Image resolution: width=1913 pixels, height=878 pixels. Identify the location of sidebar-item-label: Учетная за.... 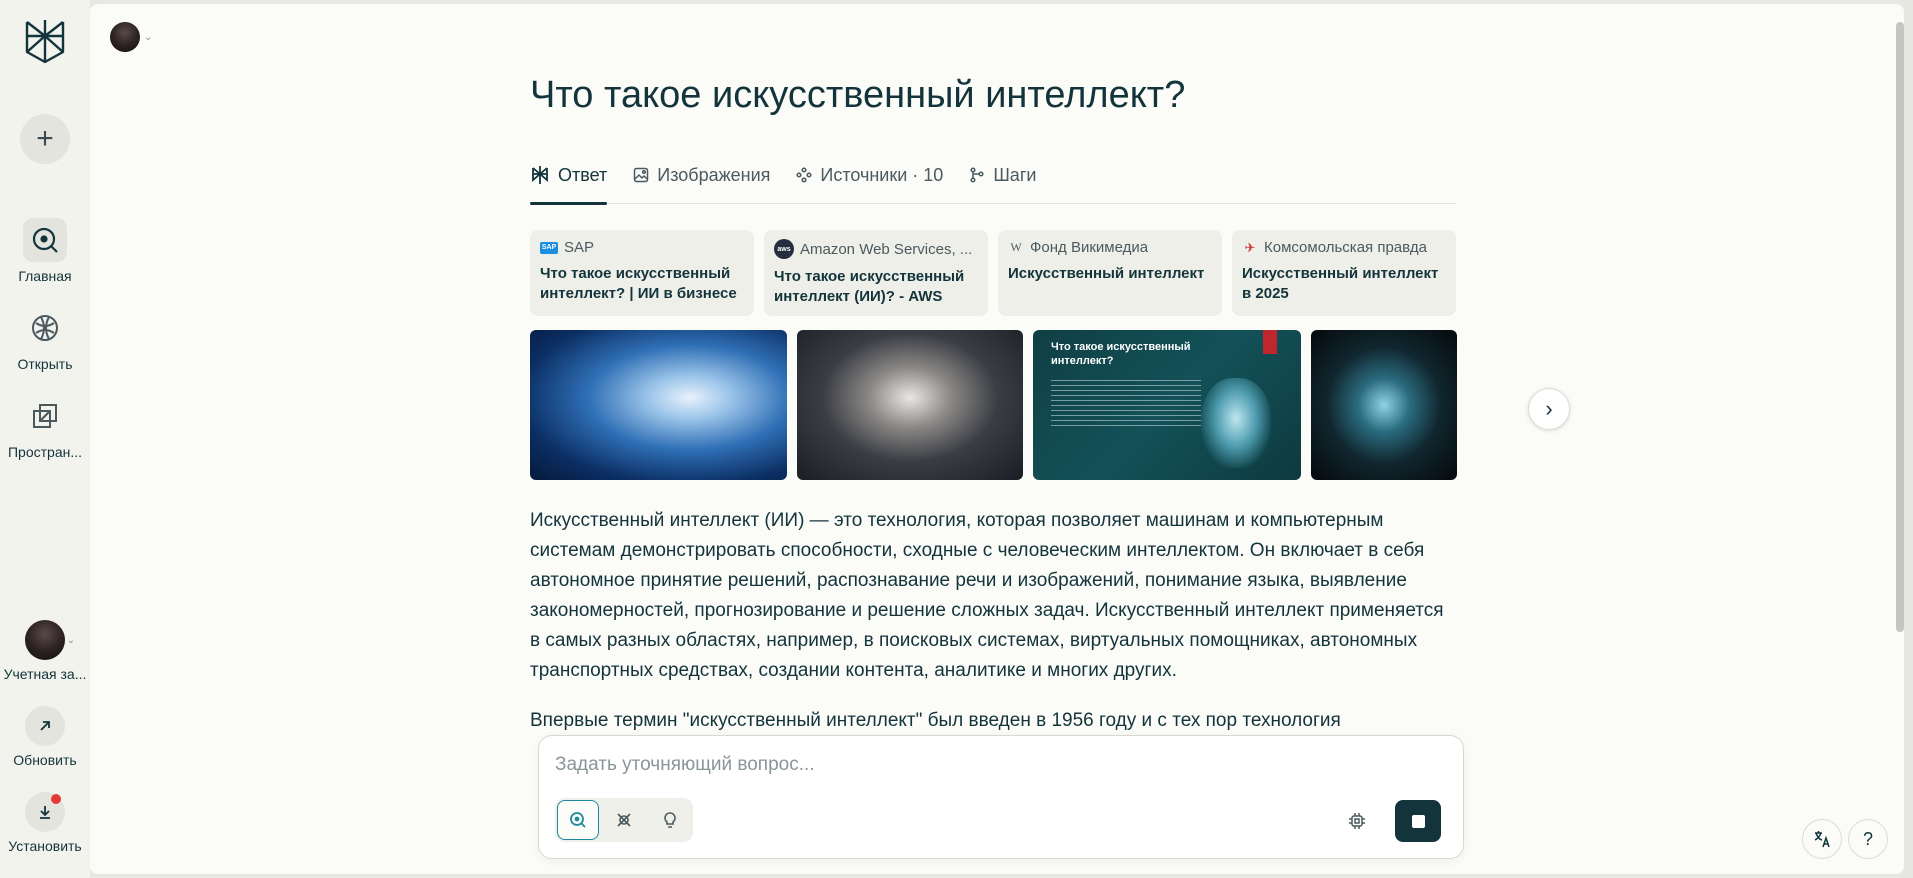
(45, 674).